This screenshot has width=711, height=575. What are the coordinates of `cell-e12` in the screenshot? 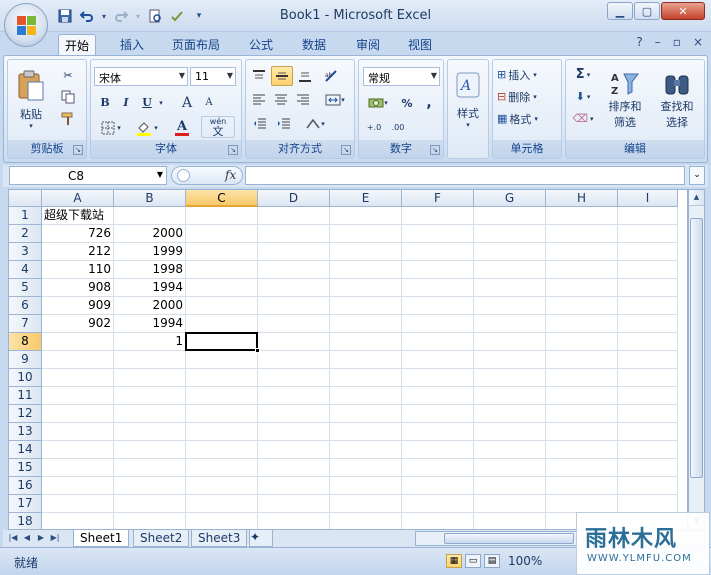 It's located at (366, 414).